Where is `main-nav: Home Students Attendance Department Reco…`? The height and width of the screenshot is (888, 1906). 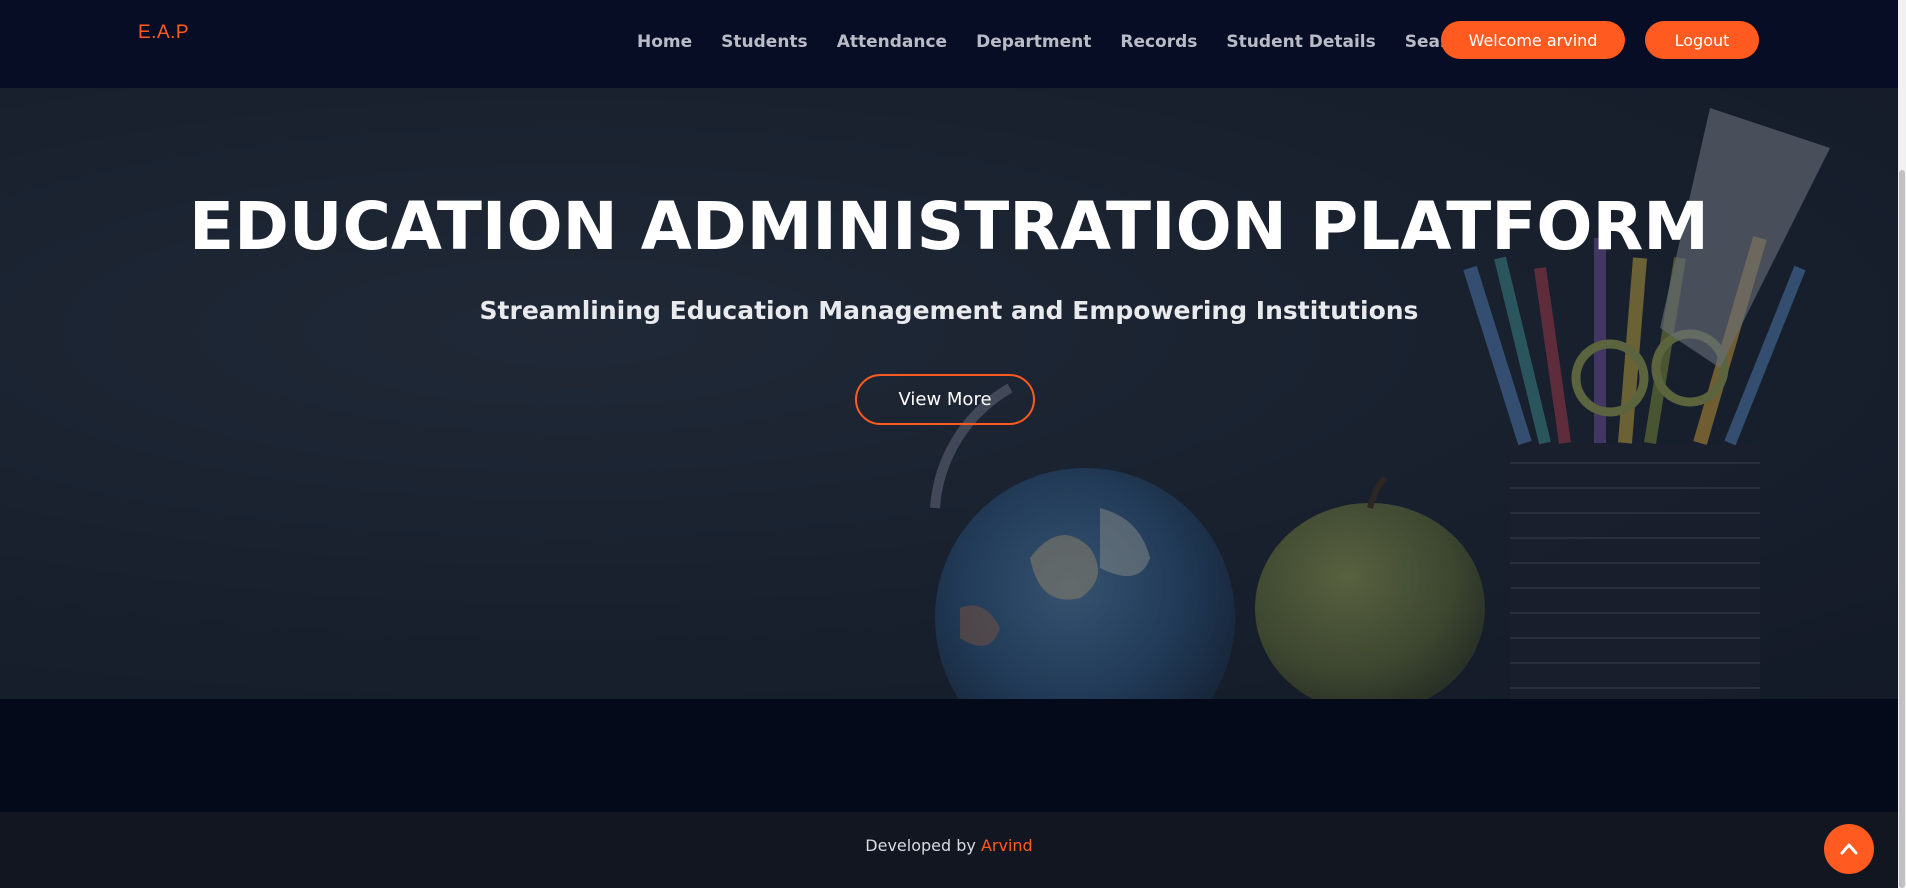 main-nav: Home Students Attendance Department Reco… is located at coordinates (1068, 42).